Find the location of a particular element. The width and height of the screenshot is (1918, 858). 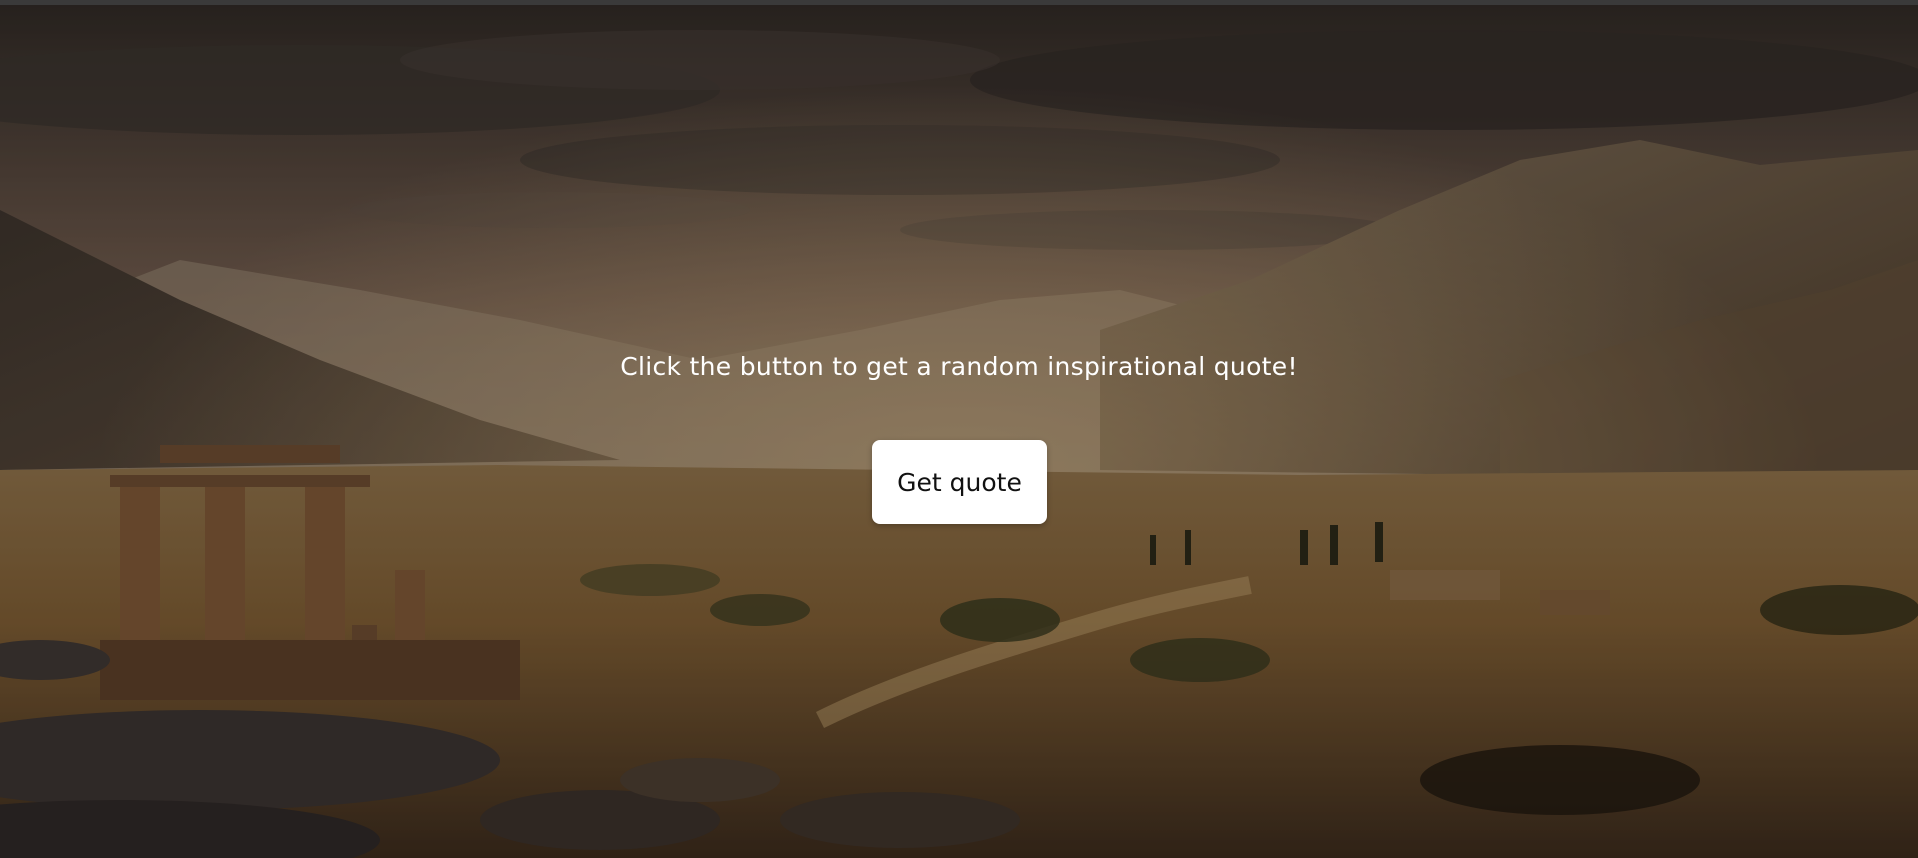

top-bar is located at coordinates (959, 2).